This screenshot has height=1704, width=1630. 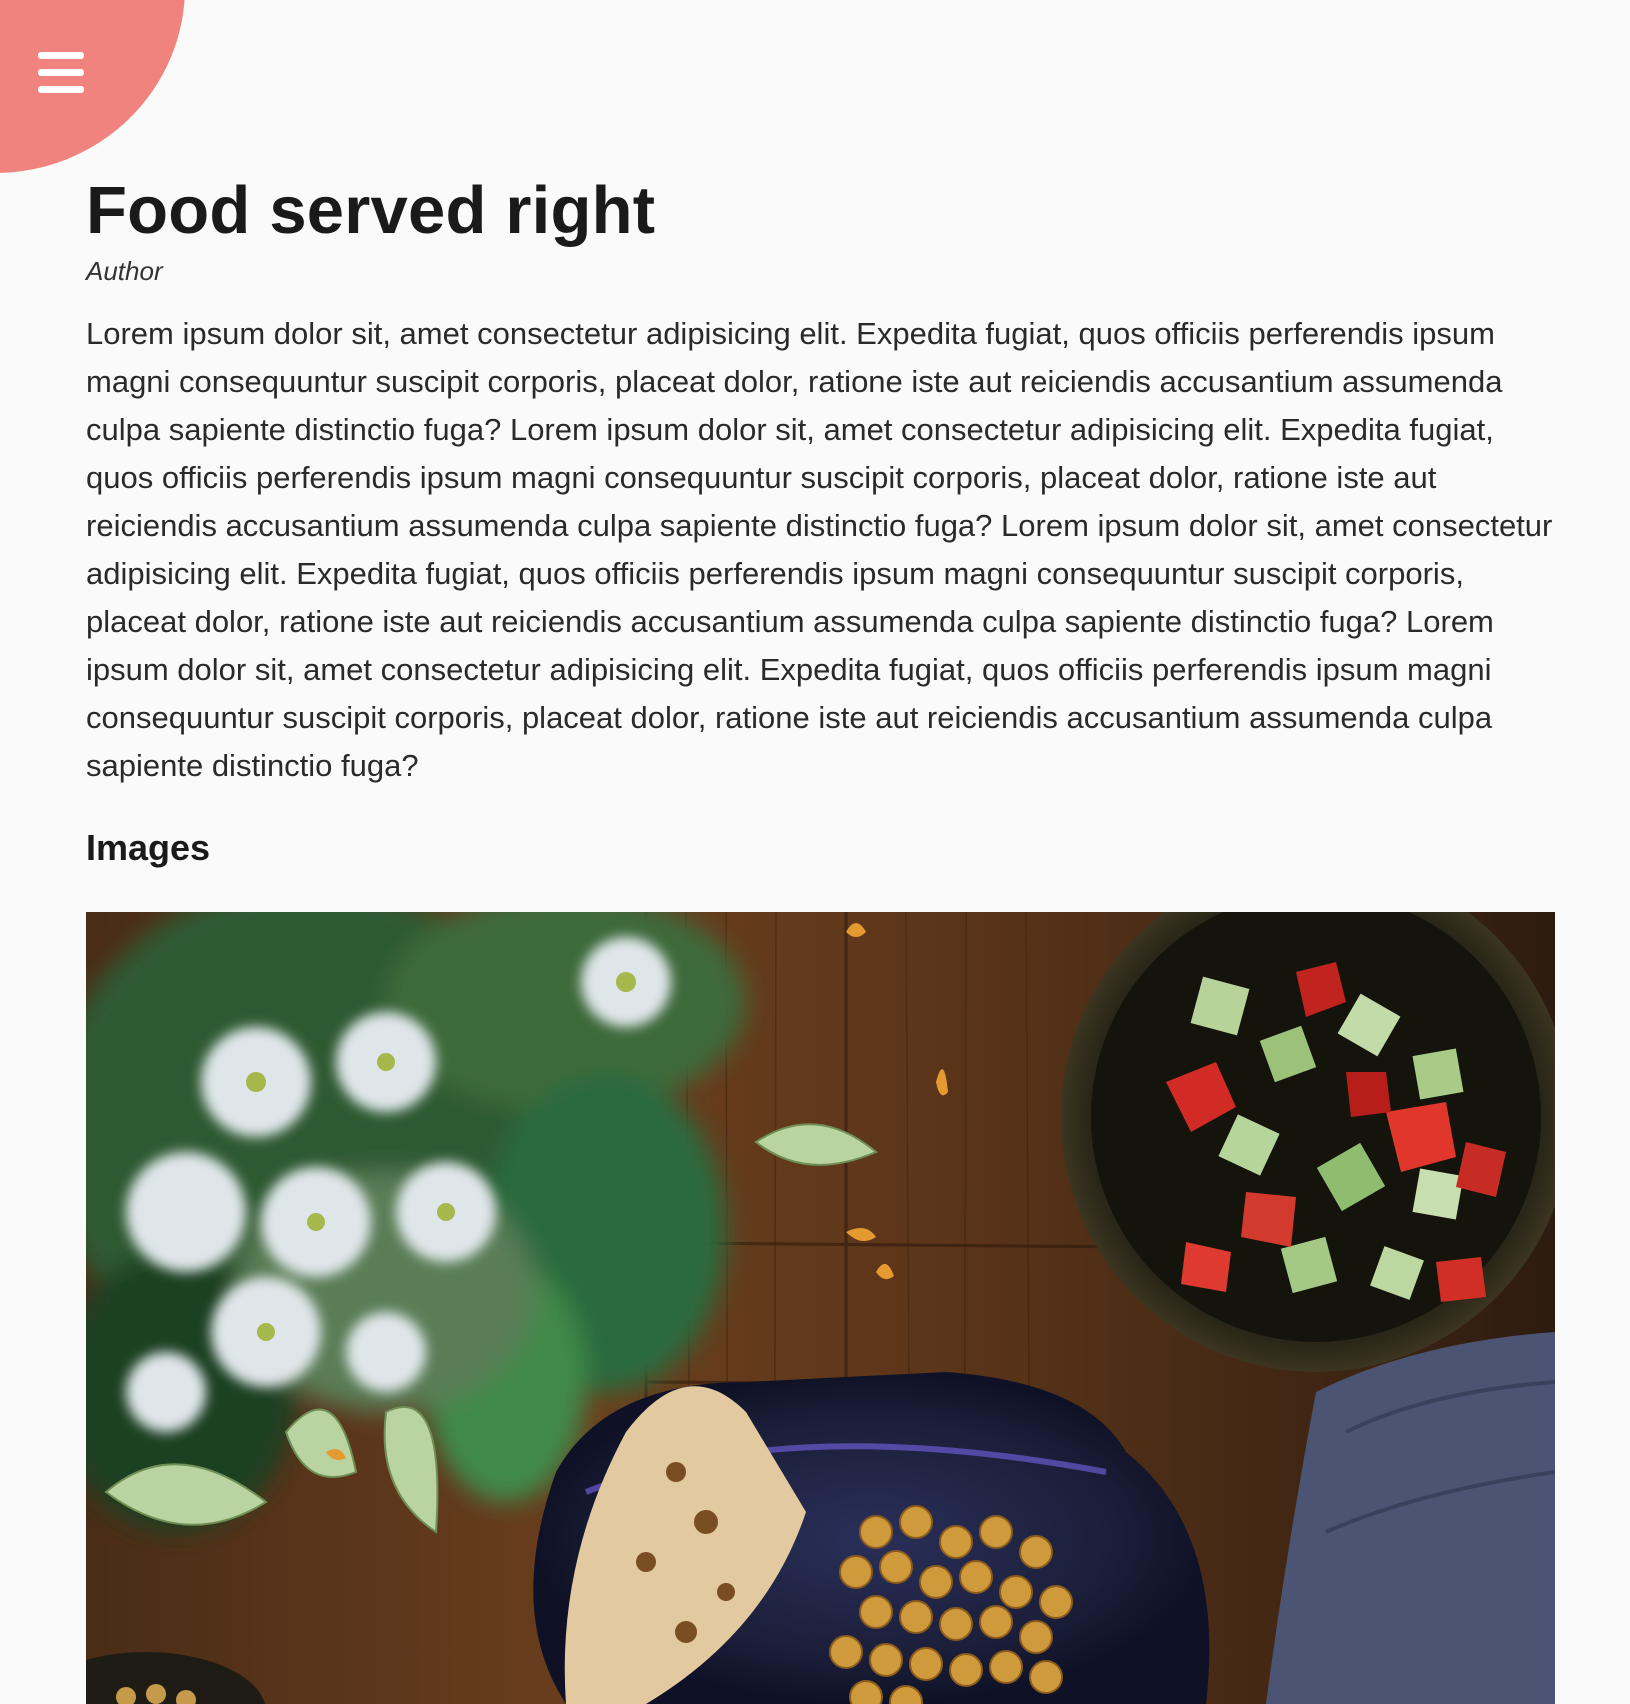 What do you see at coordinates (148, 847) in the screenshot?
I see `images-heading: Images` at bounding box center [148, 847].